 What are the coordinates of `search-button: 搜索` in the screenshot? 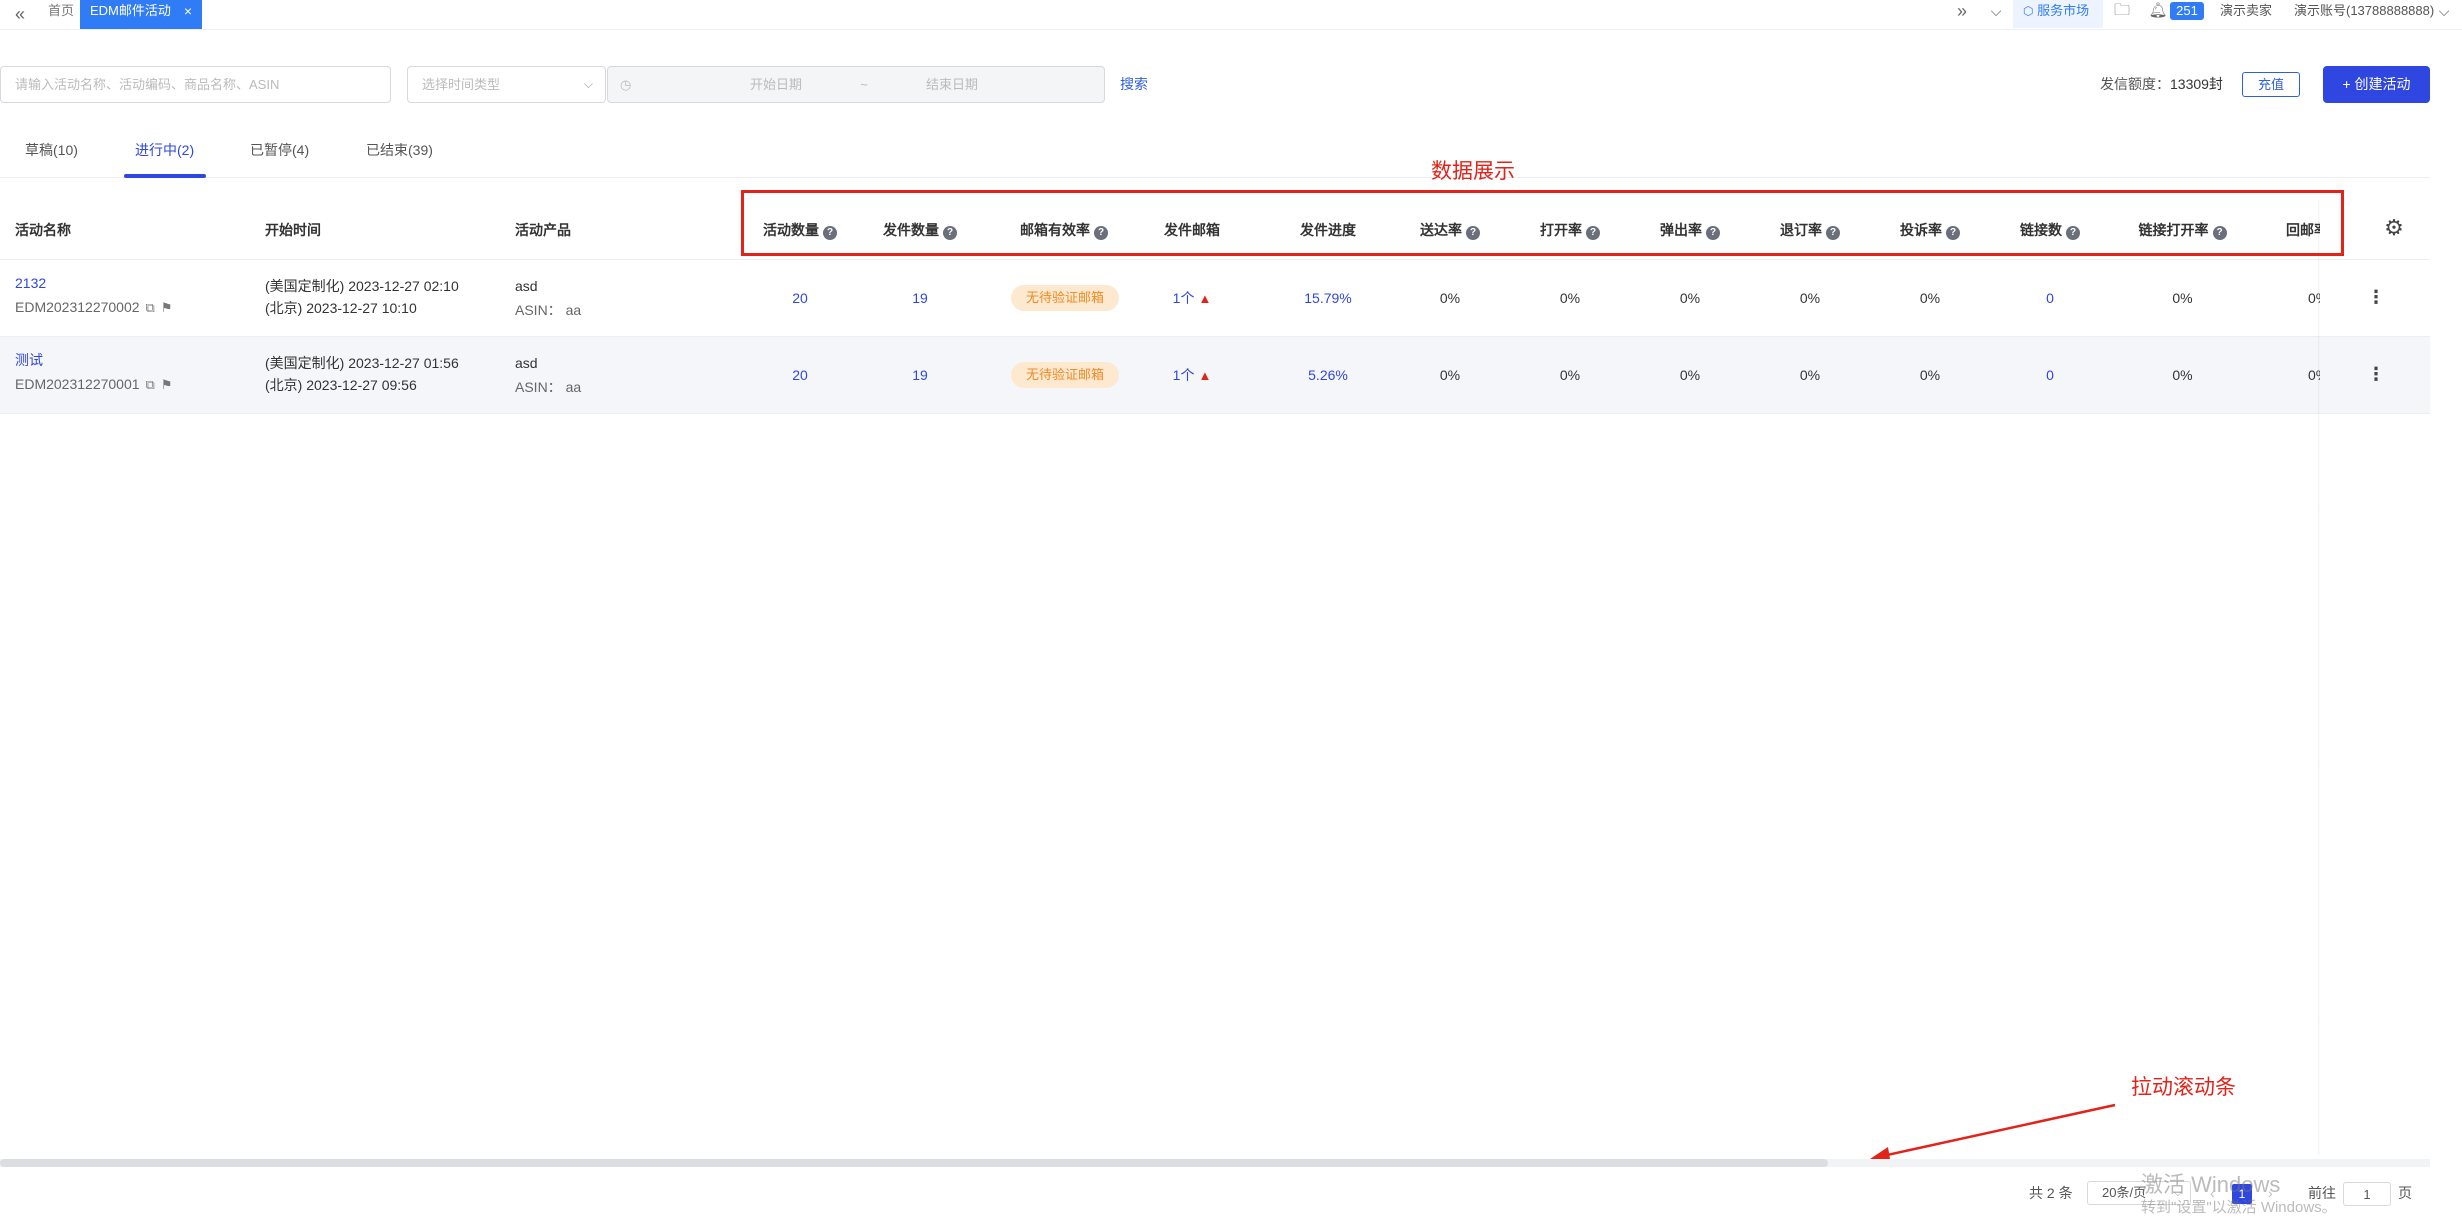 It's located at (1134, 84).